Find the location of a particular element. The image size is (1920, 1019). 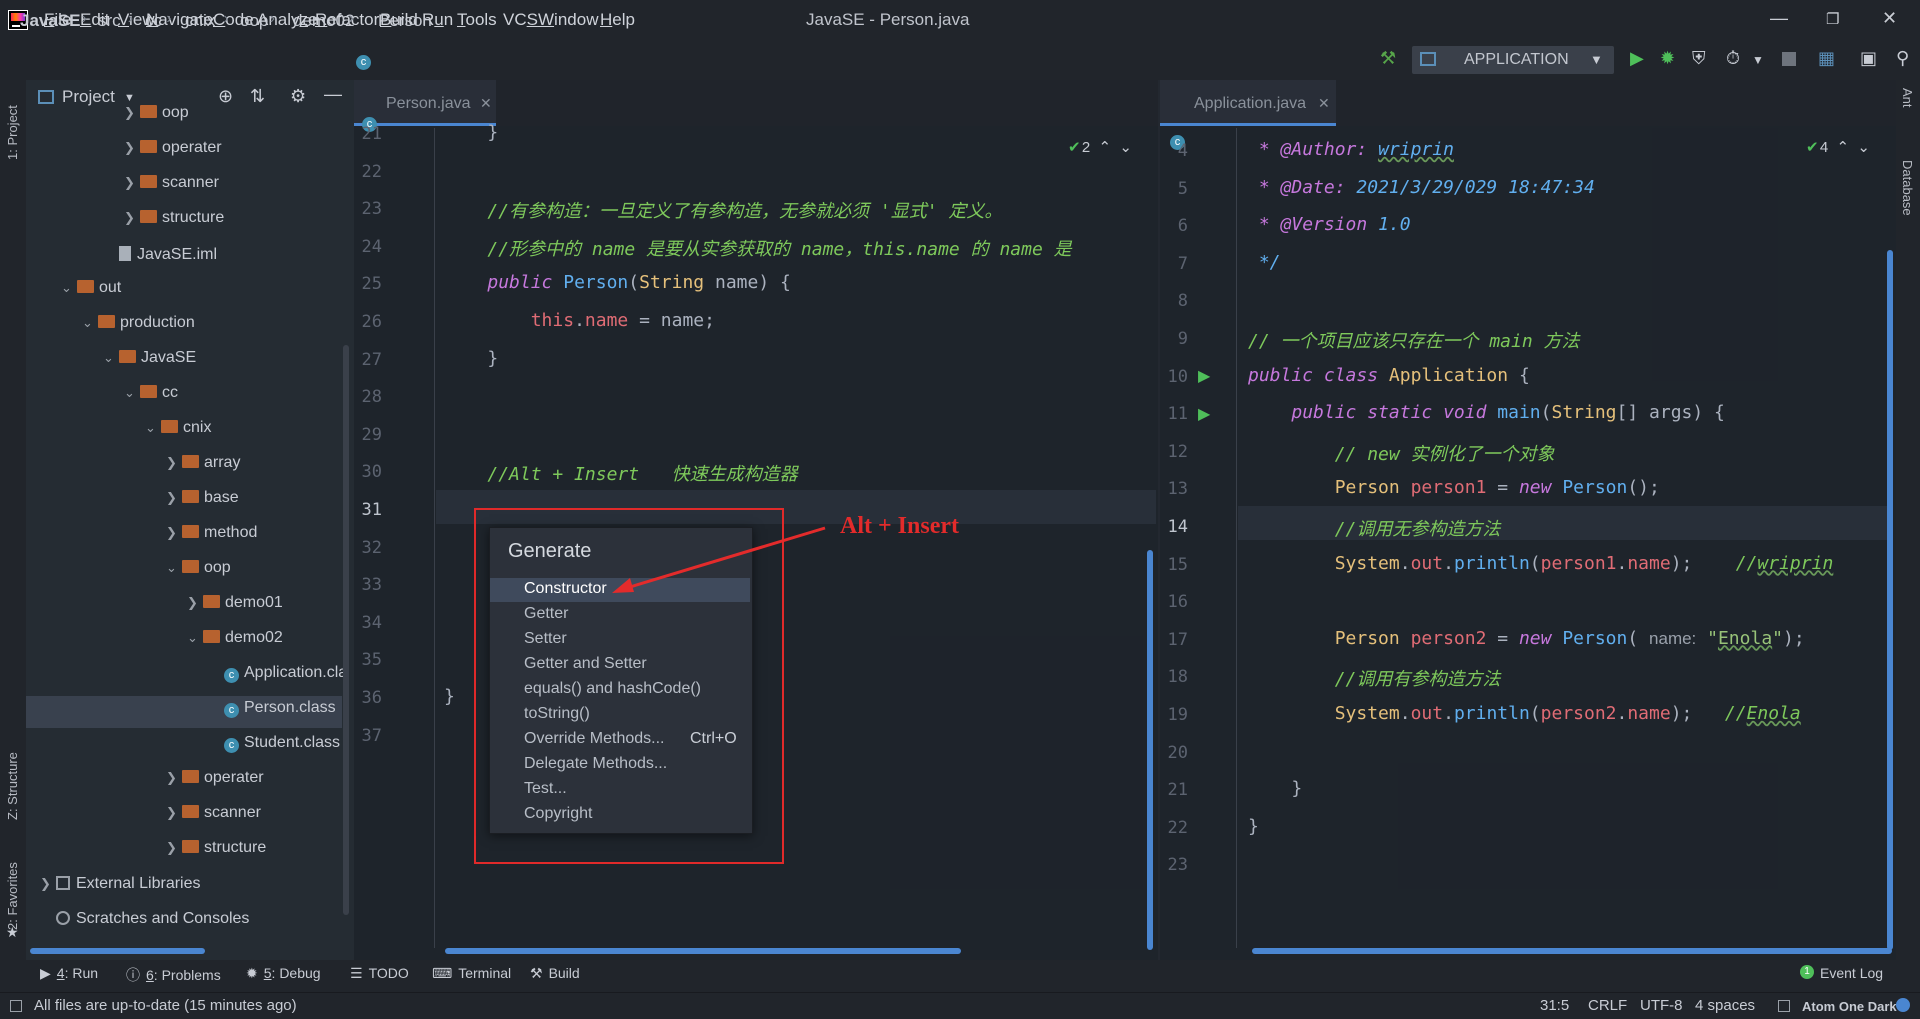

file-row-scratches-and-consoles: Scratches and Consoles is located at coordinates (144, 918).